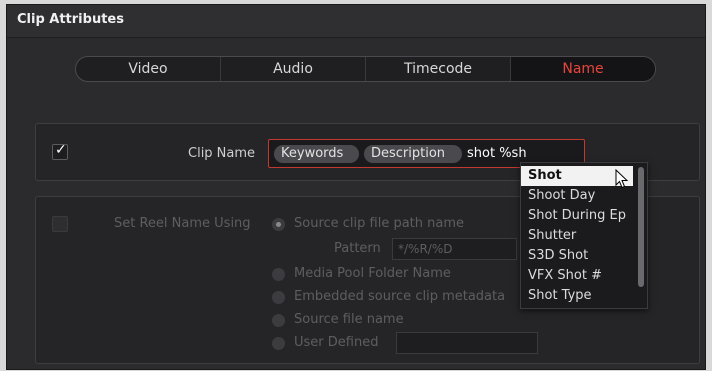  I want to click on reel-name-checkbox, so click(60, 224).